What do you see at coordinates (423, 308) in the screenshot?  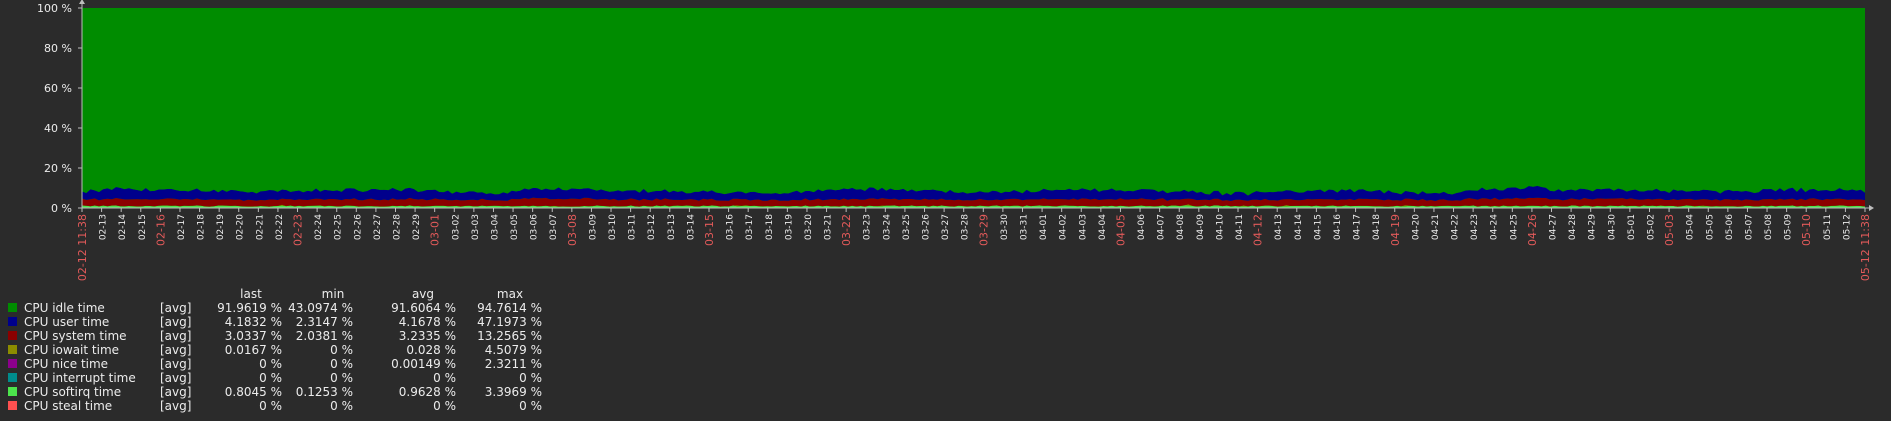 I see `legend-value-avg: 91.6064 %` at bounding box center [423, 308].